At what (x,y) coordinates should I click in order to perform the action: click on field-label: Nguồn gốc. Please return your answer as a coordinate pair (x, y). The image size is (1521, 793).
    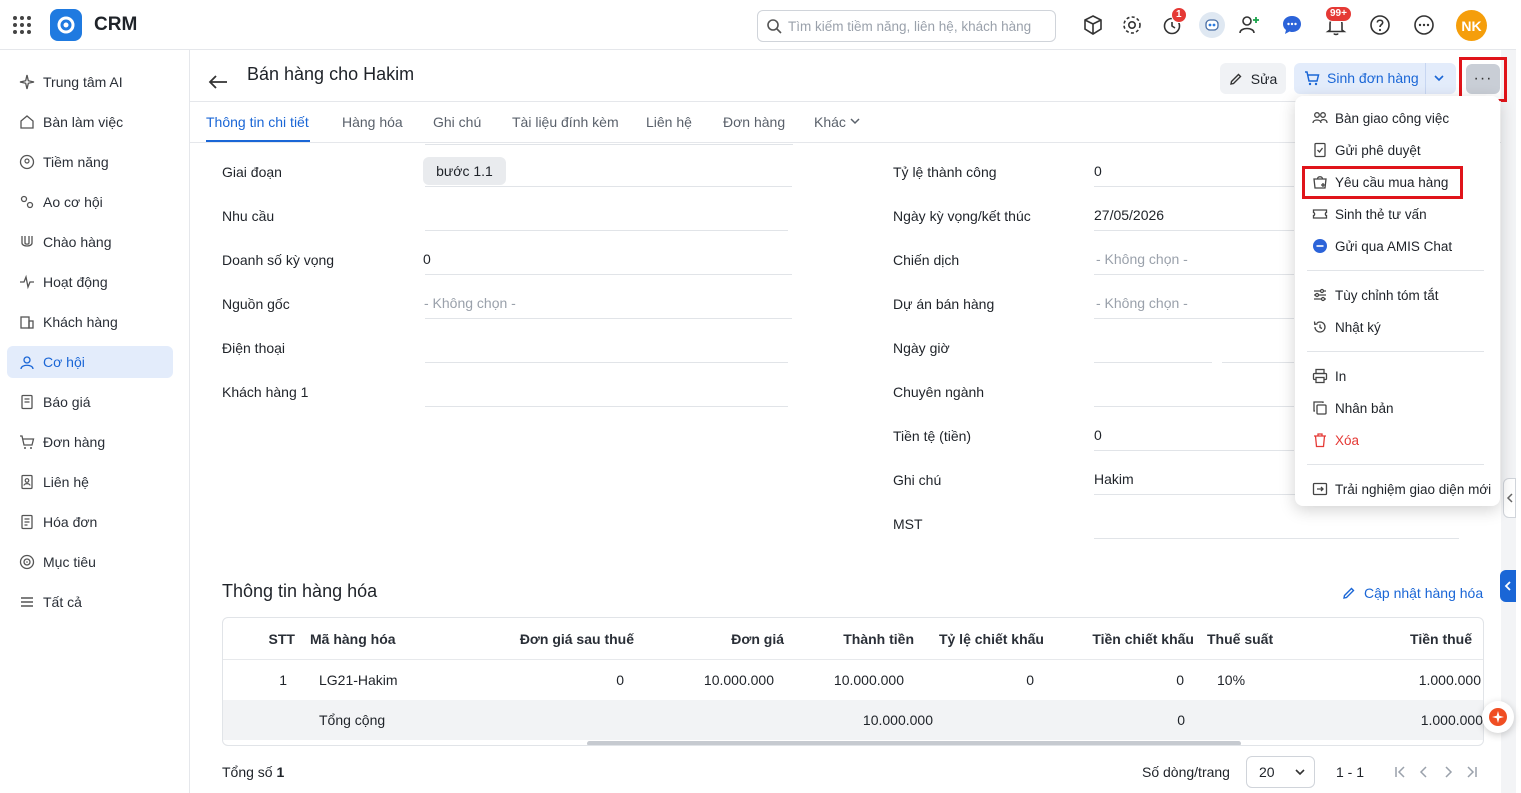
    Looking at the image, I should click on (256, 304).